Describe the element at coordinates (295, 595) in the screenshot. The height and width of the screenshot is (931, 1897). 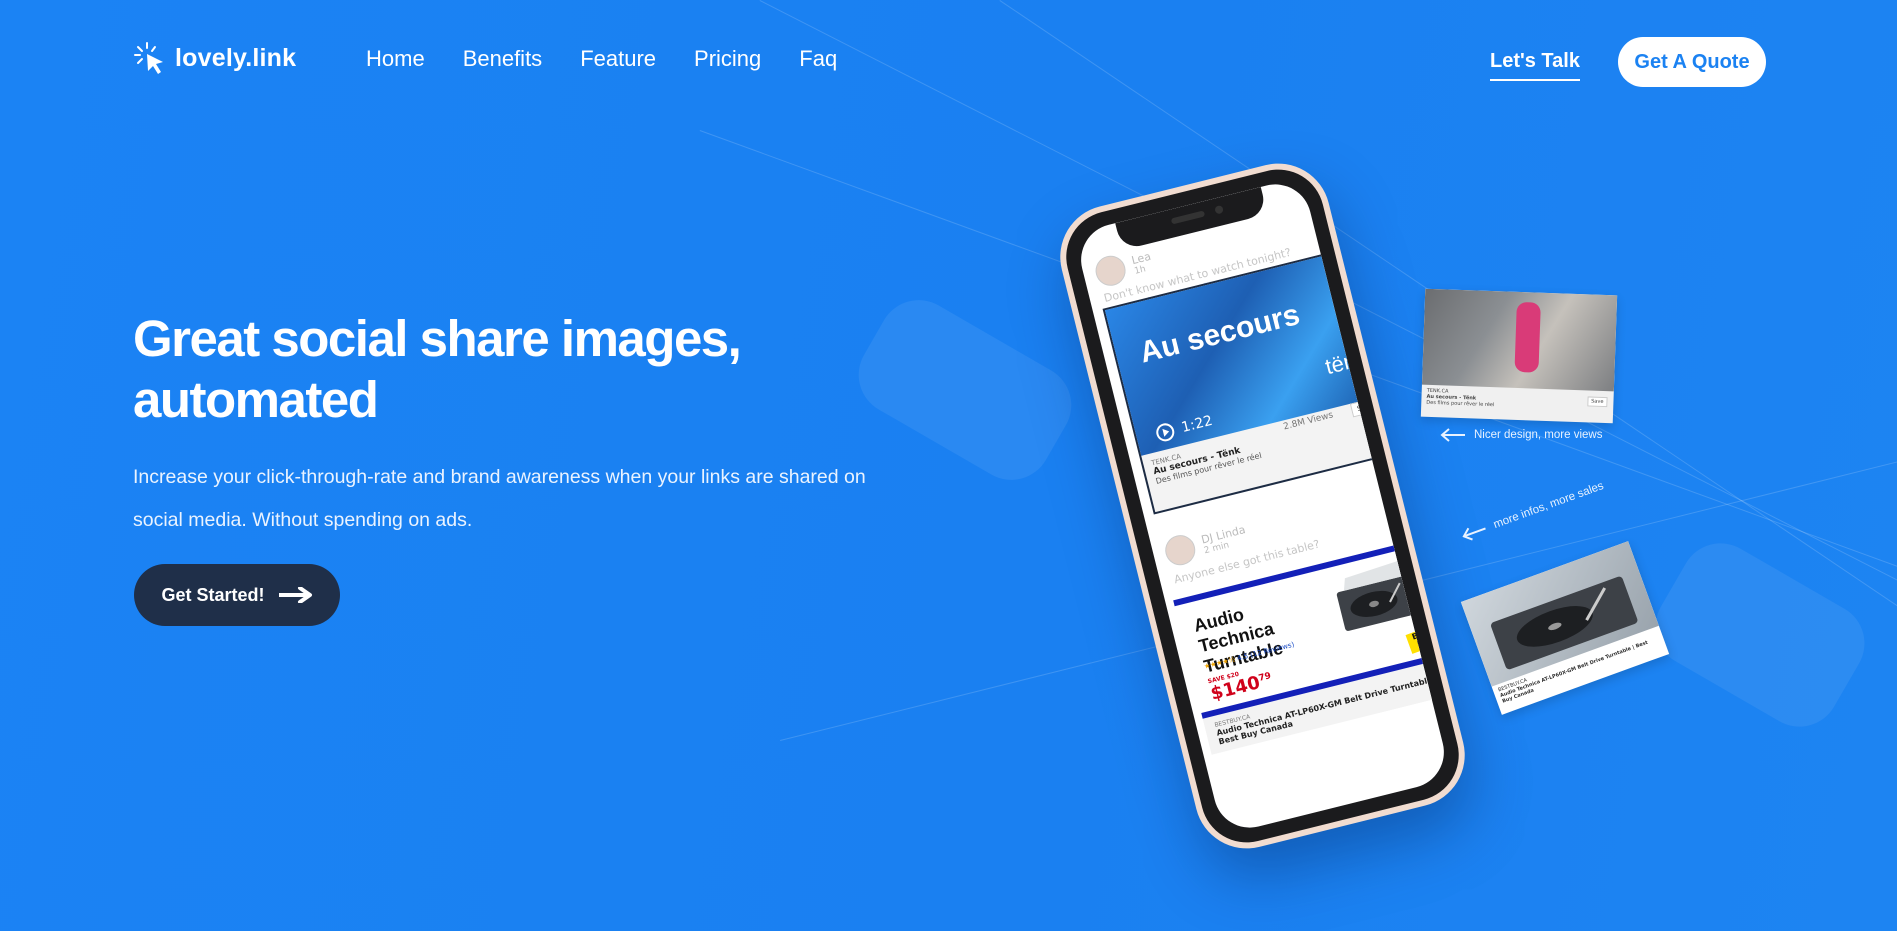
I see `arrow-right-icon` at that location.